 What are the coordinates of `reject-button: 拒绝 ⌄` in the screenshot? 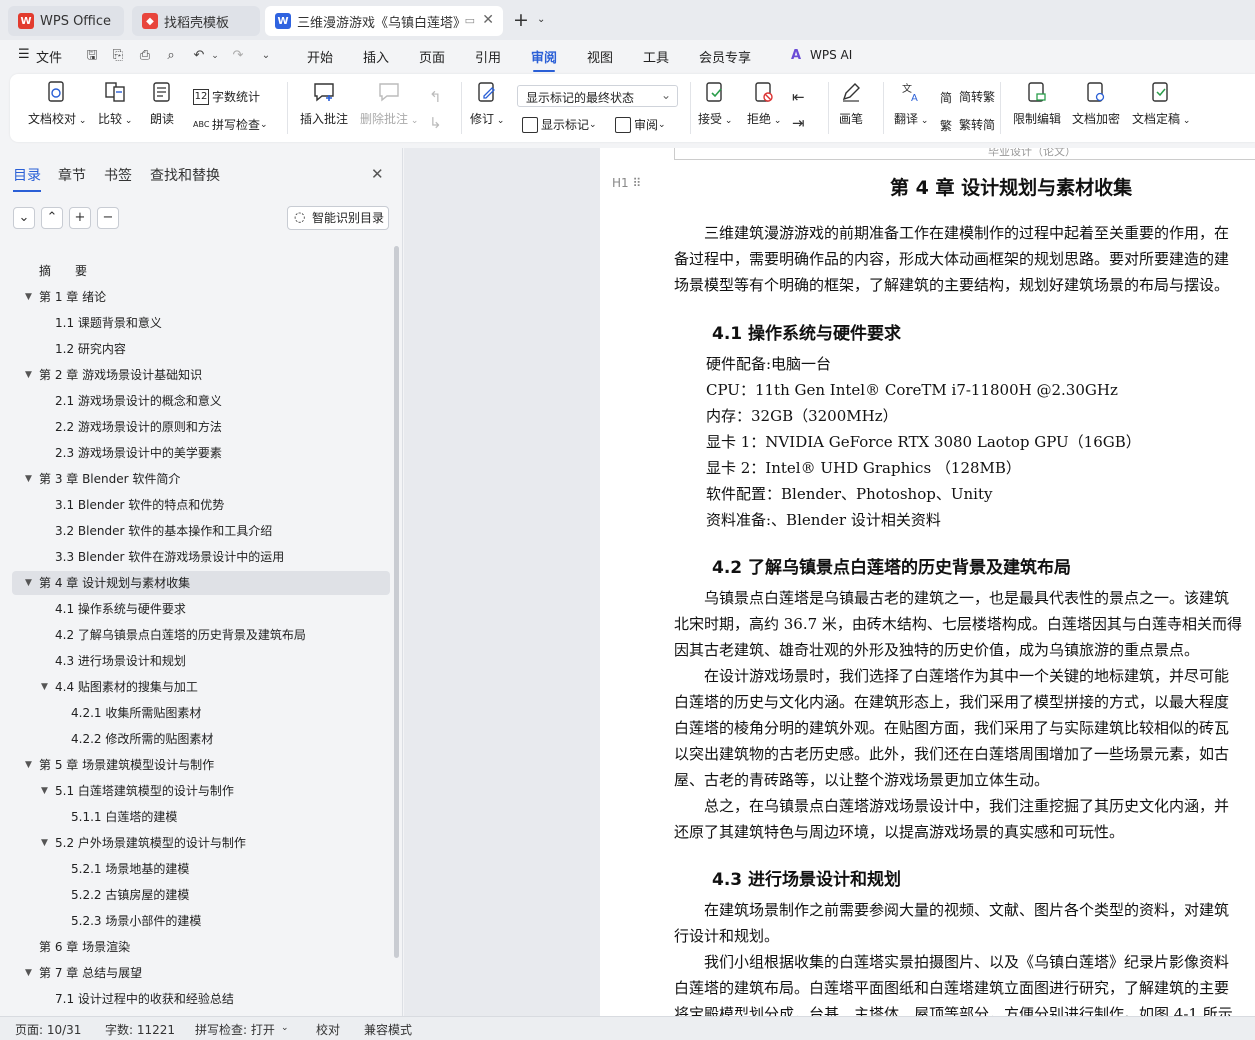 It's located at (764, 103).